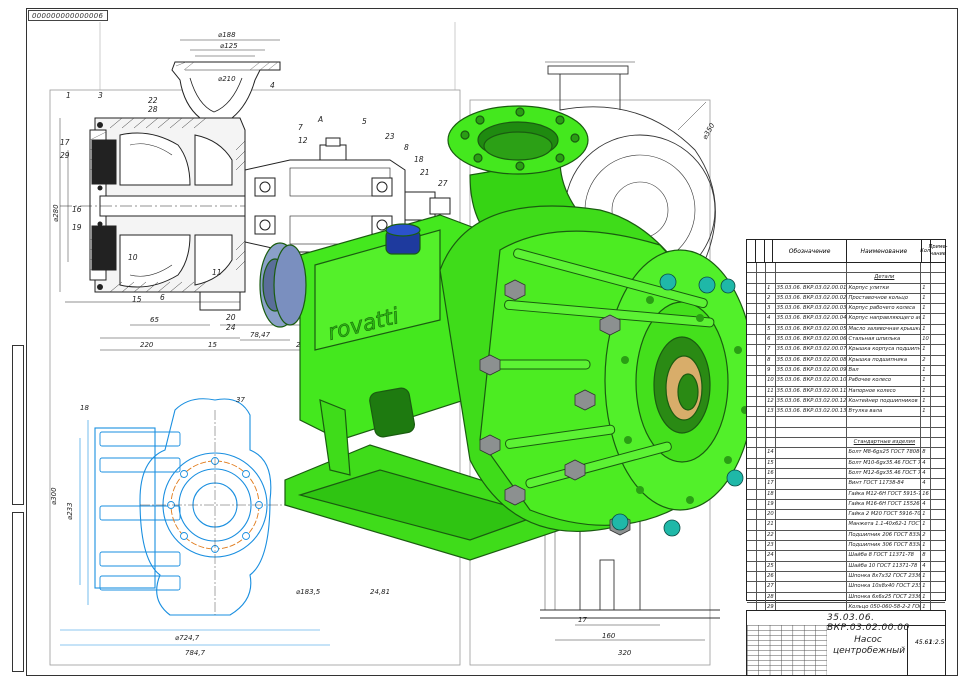 Image resolution: width=966 pixels, height=684 pixels. What do you see at coordinates (884, 401) in the screenshot?
I see `bom-name: Контейнер подшипников` at bounding box center [884, 401].